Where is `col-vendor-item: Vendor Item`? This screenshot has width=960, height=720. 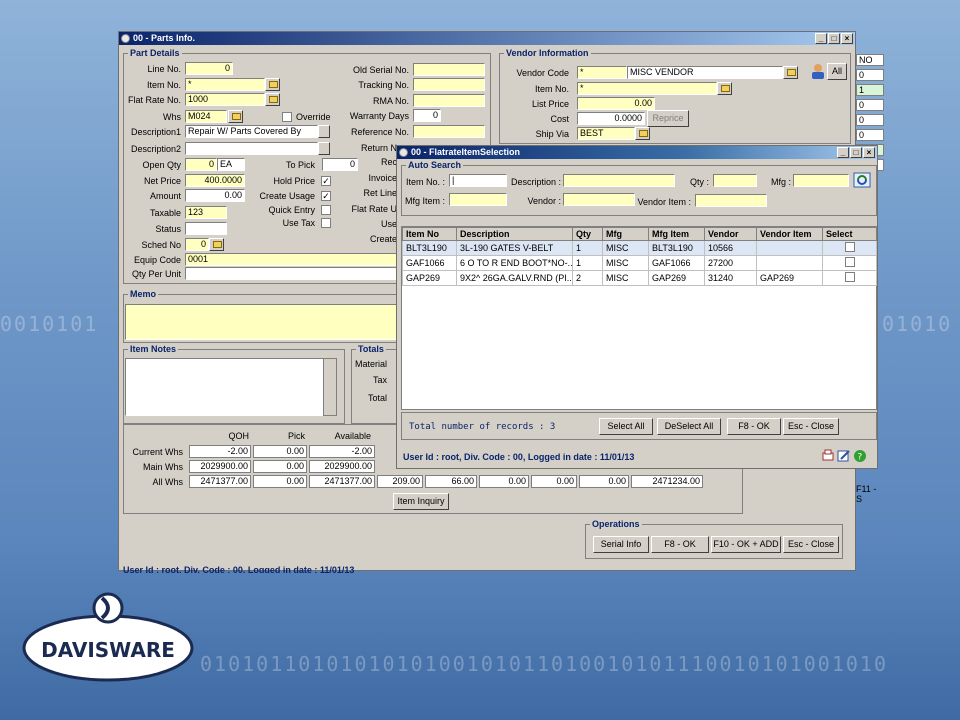 col-vendor-item: Vendor Item is located at coordinates (789, 234).